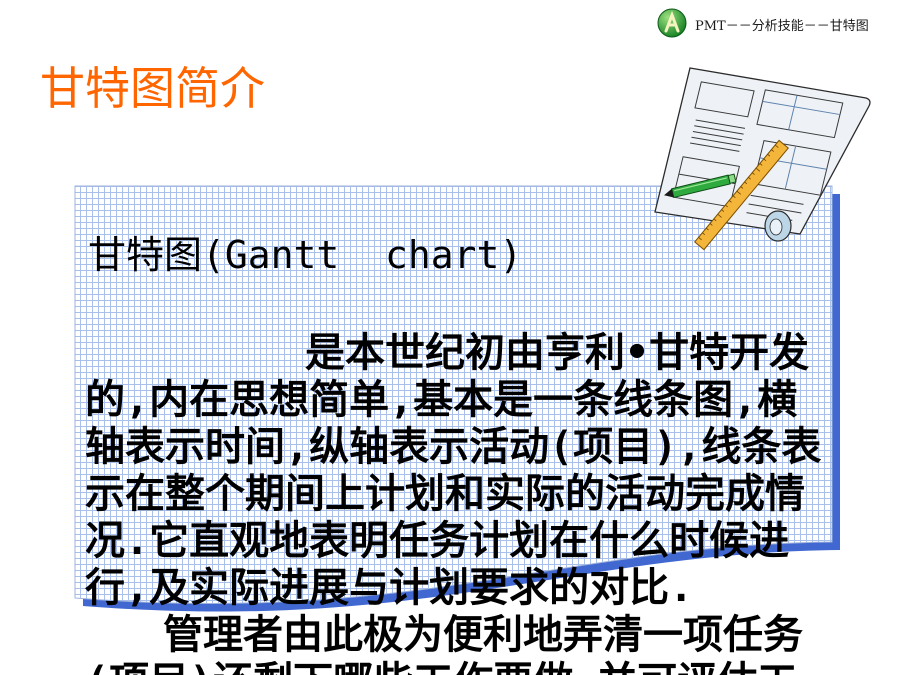 Image resolution: width=900 pixels, height=675 pixels. What do you see at coordinates (389, 588) in the screenshot?
I see `paragraph1-line-6: 行,及实际进展与计划要求的对比.` at bounding box center [389, 588].